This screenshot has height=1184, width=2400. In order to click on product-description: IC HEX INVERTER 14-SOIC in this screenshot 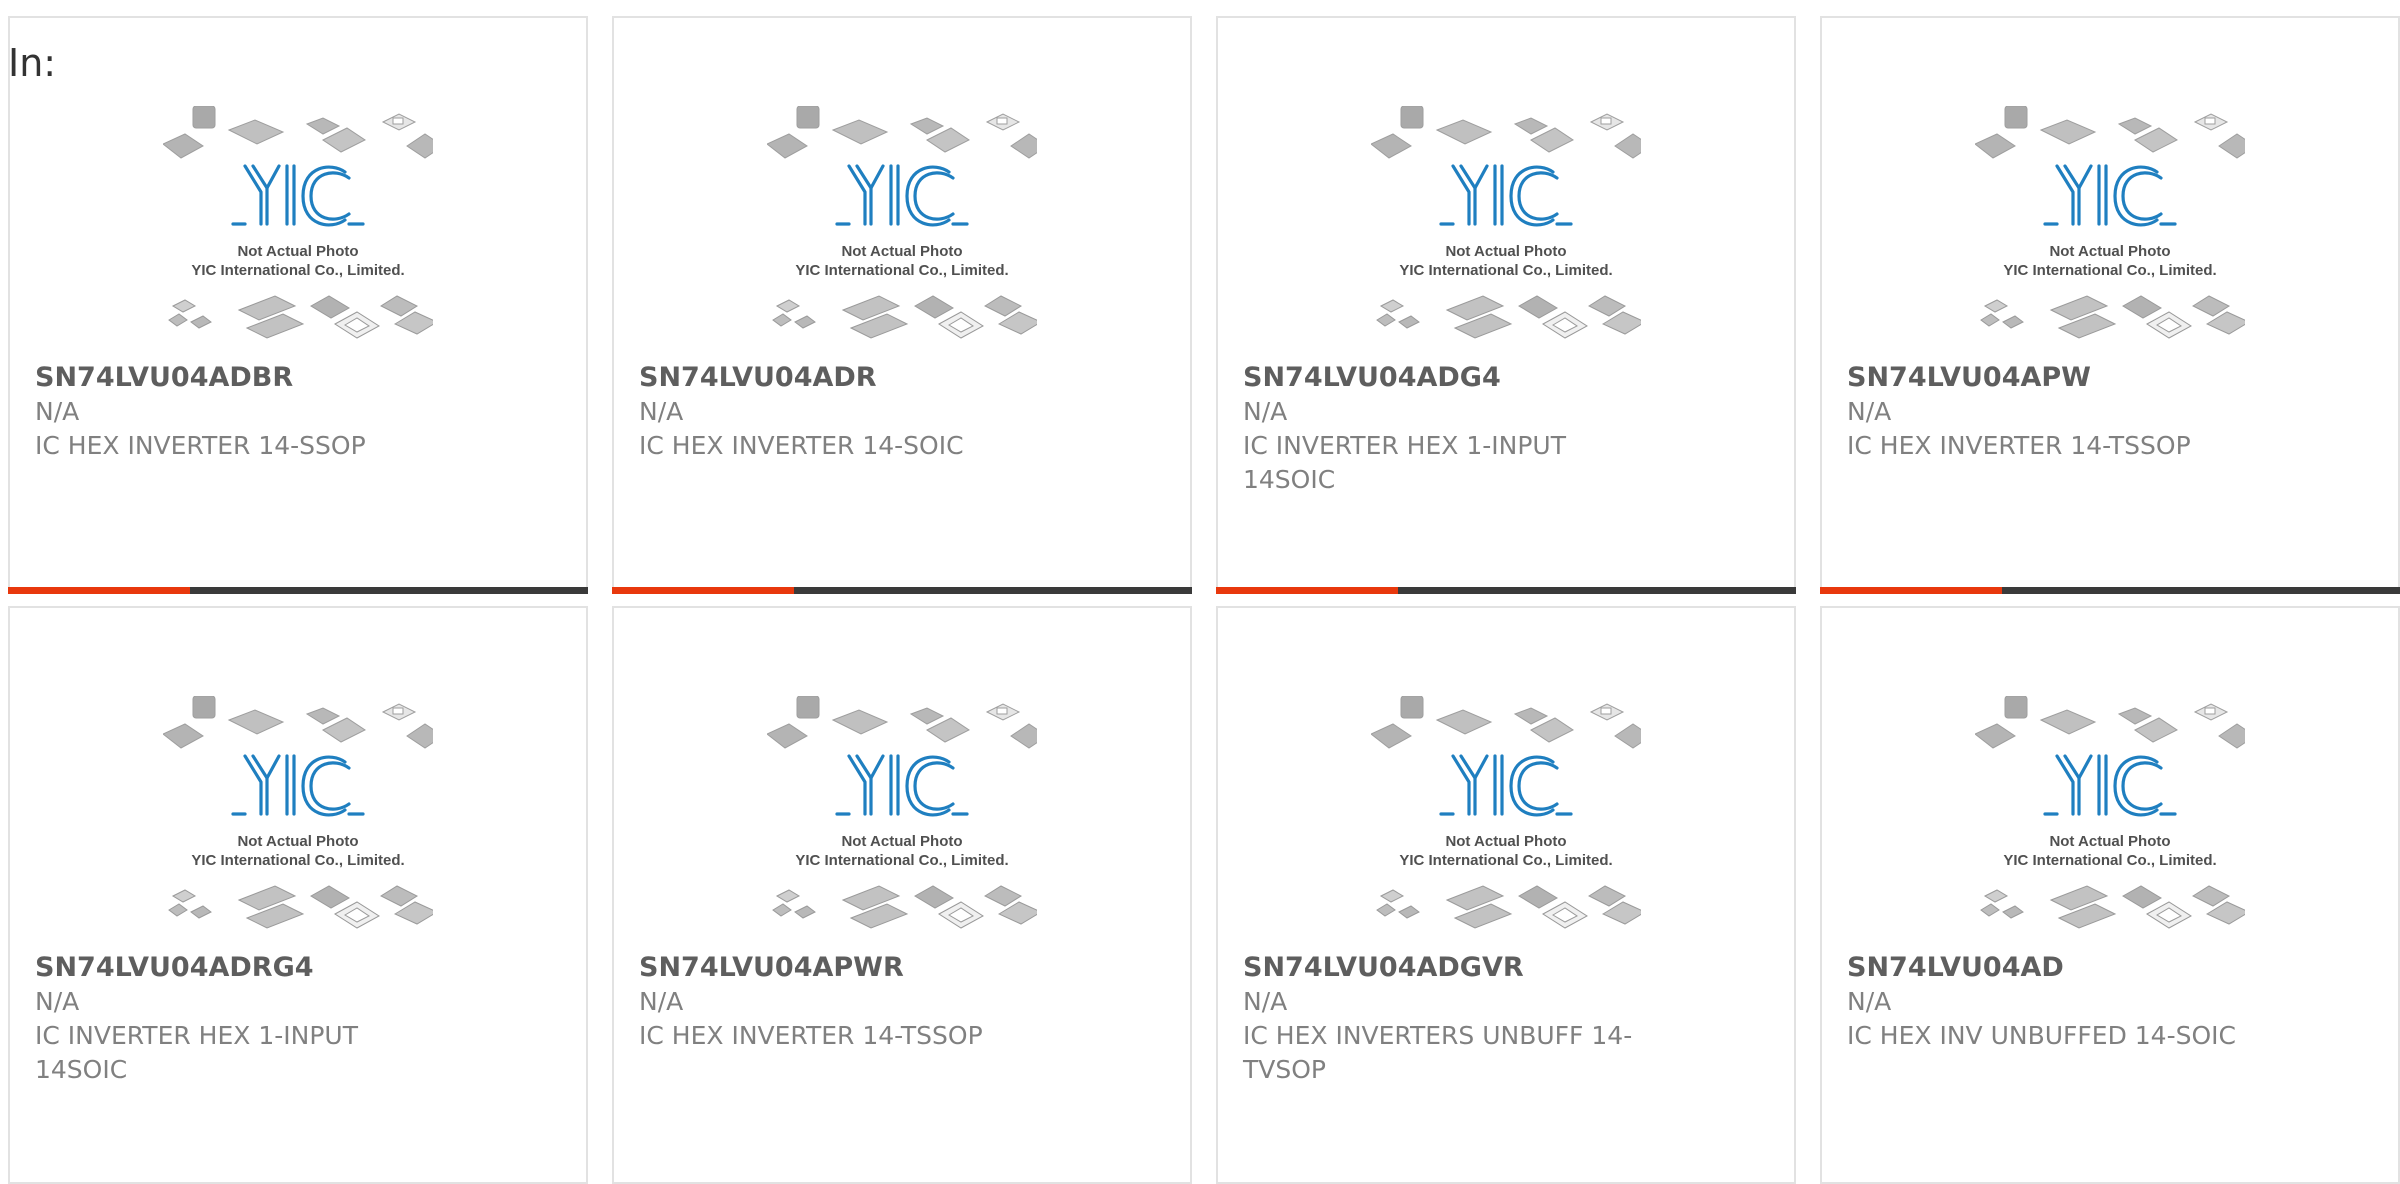, I will do `click(801, 445)`.